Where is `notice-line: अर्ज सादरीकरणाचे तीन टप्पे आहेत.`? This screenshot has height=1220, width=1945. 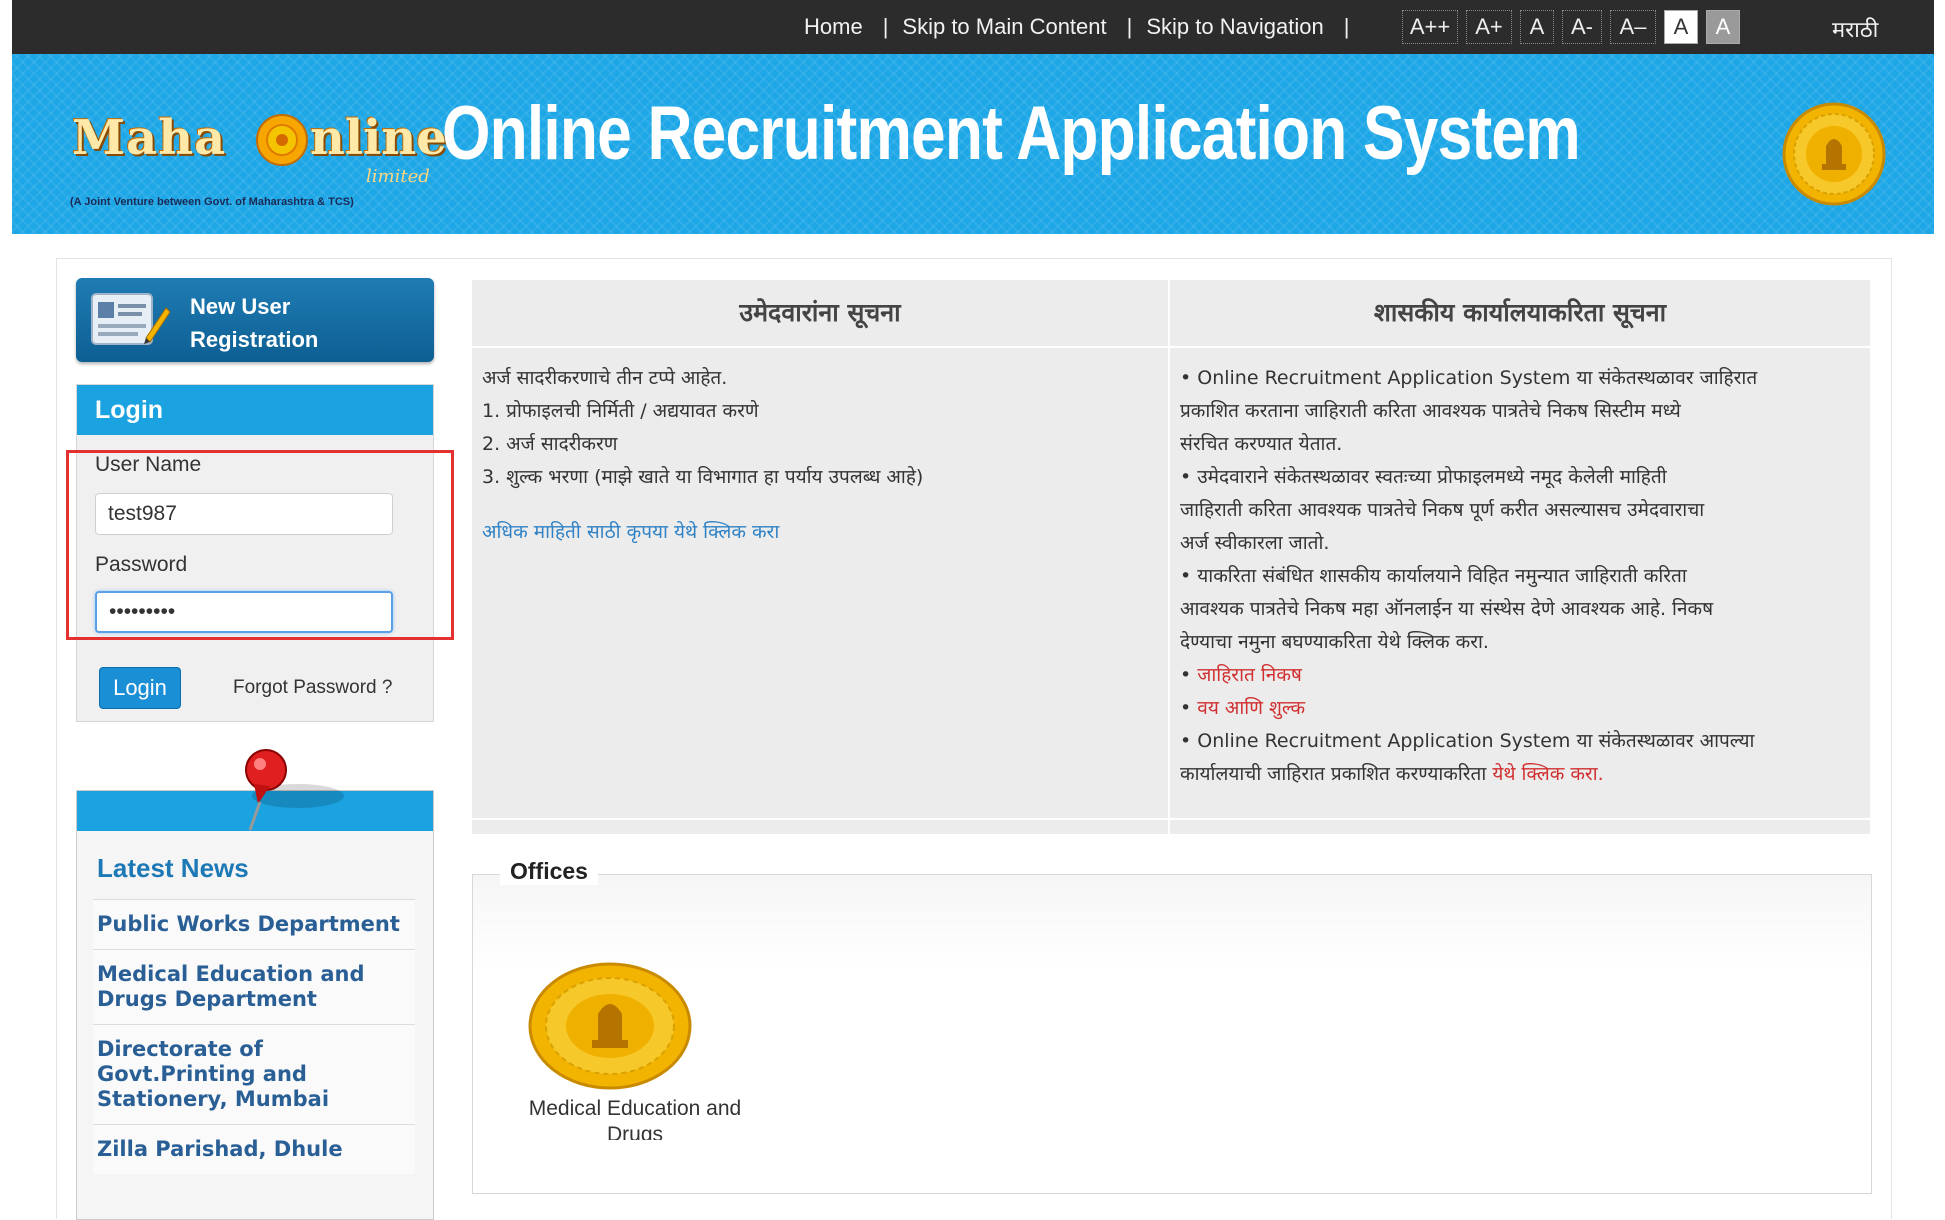 notice-line: अर्ज सादरीकरणाचे तीन टप्पे आहेत. is located at coordinates (605, 378).